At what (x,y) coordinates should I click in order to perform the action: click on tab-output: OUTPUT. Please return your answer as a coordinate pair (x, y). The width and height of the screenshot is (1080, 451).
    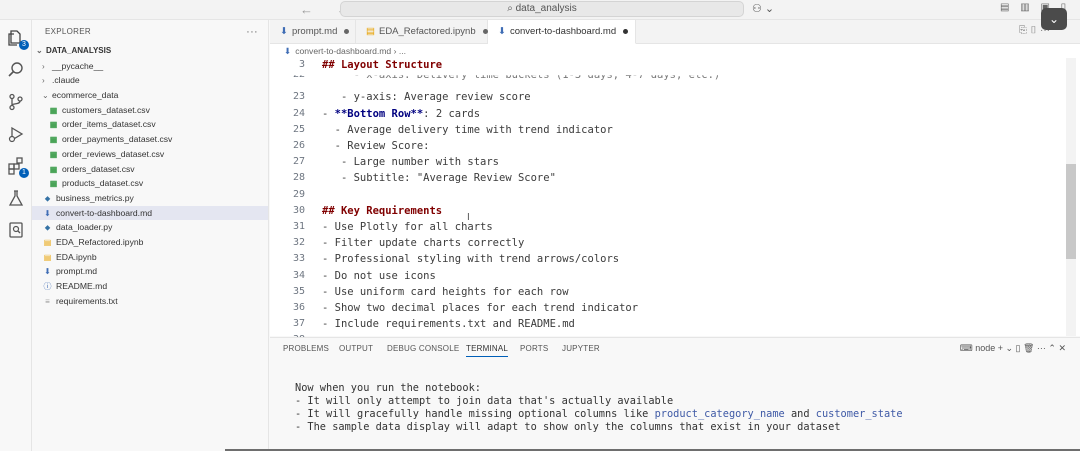
    Looking at the image, I should click on (356, 348).